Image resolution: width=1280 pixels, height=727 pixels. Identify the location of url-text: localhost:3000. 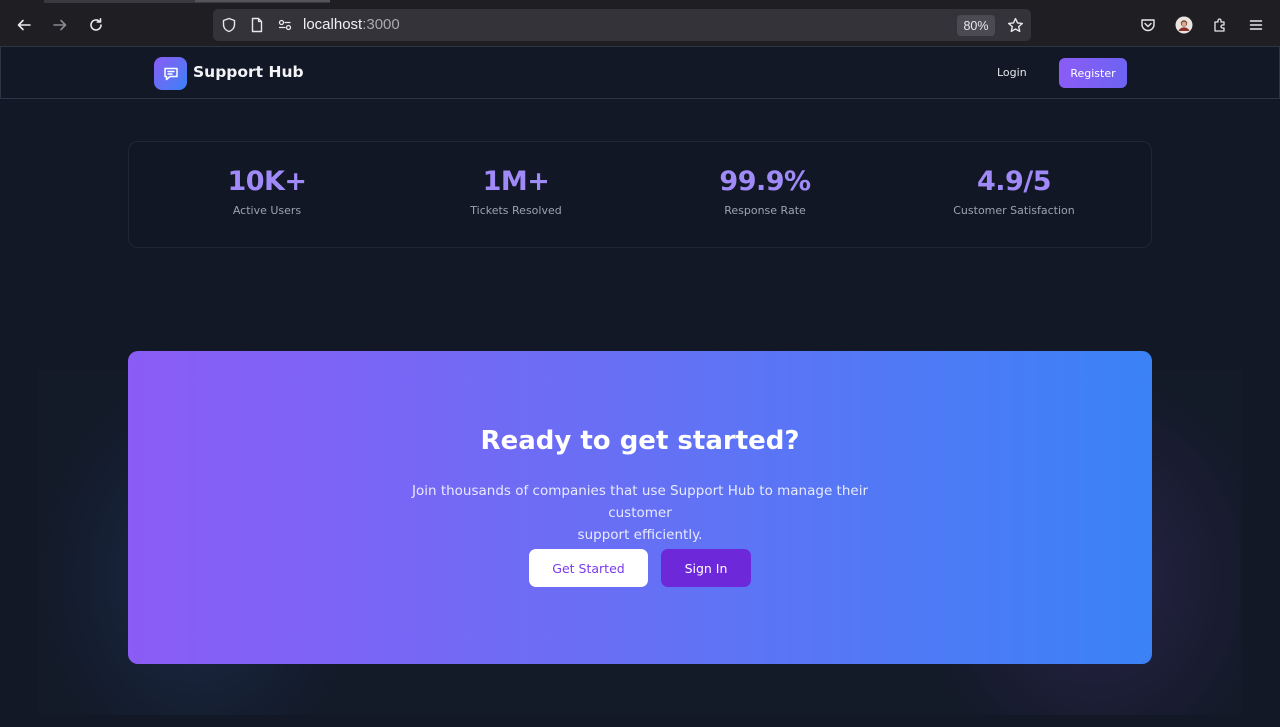
(351, 24).